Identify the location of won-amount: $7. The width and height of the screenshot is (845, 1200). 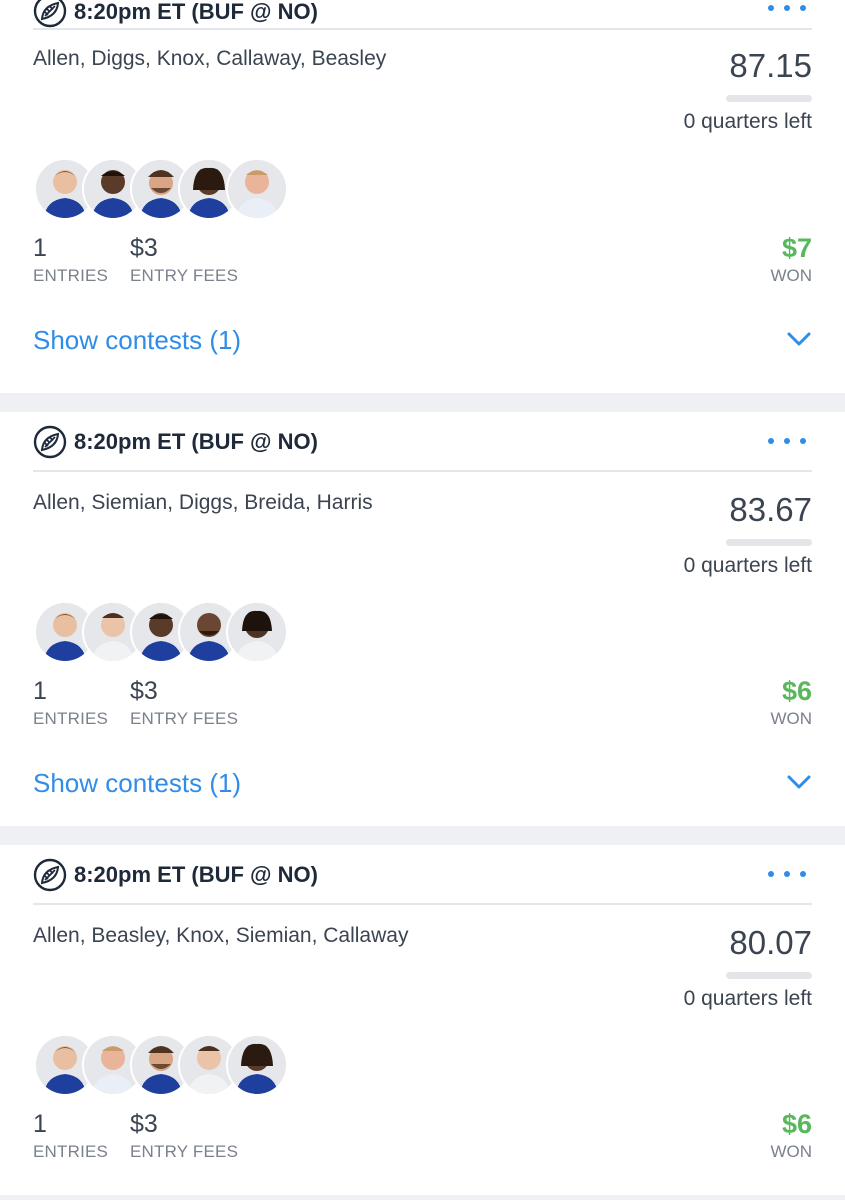
(796, 248).